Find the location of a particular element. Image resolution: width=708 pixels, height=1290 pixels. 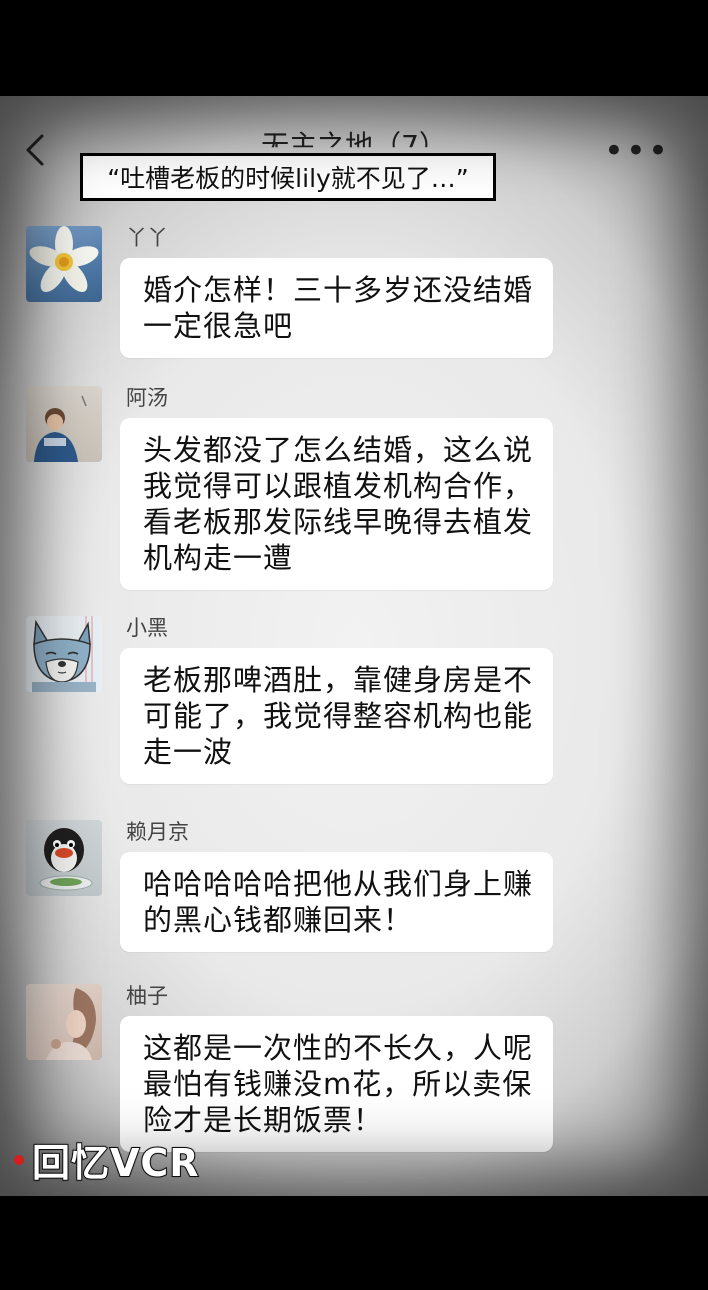

message-line: 老板那啤酒肚，靠健身房是不 is located at coordinates (338, 680).